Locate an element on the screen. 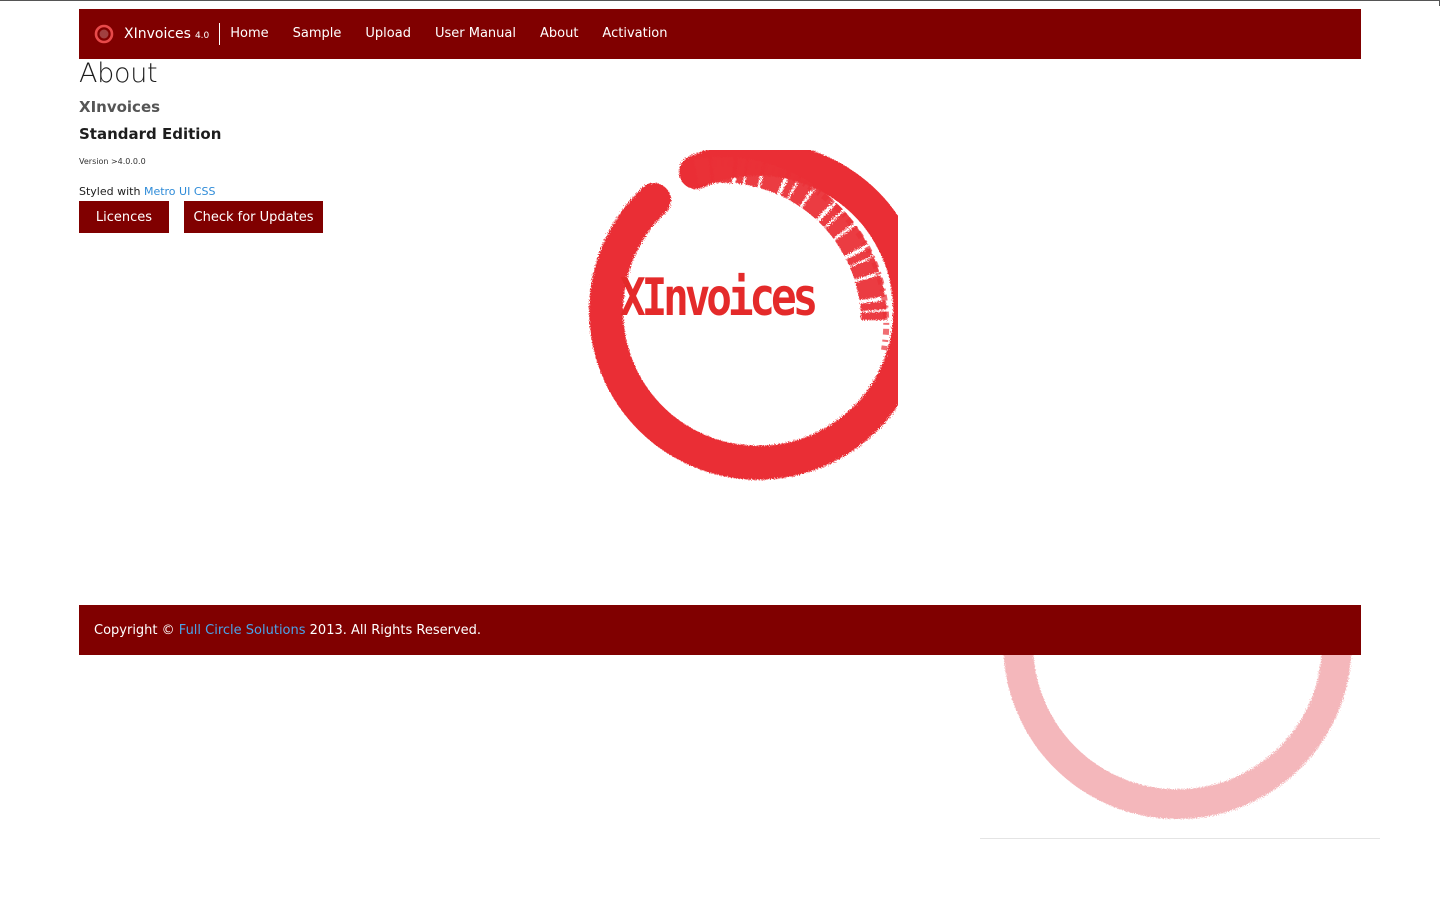 This screenshot has width=1440, height=900. nav-item-about: About is located at coordinates (559, 34).